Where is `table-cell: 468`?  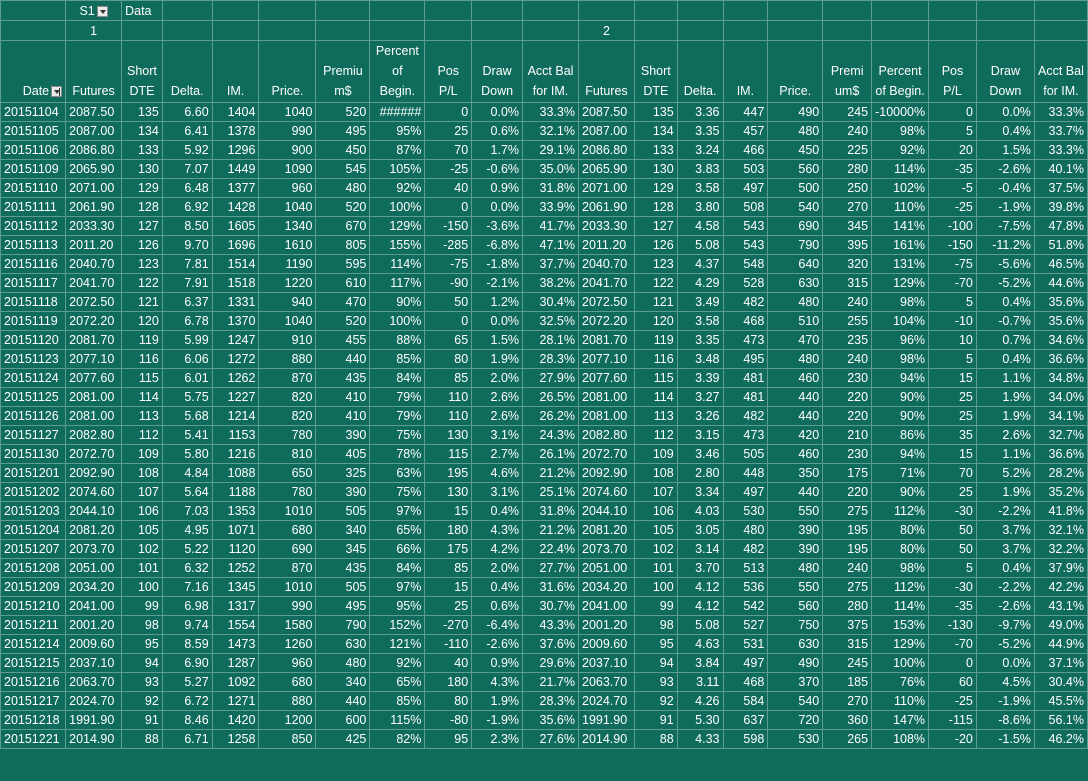 table-cell: 468 is located at coordinates (745, 321).